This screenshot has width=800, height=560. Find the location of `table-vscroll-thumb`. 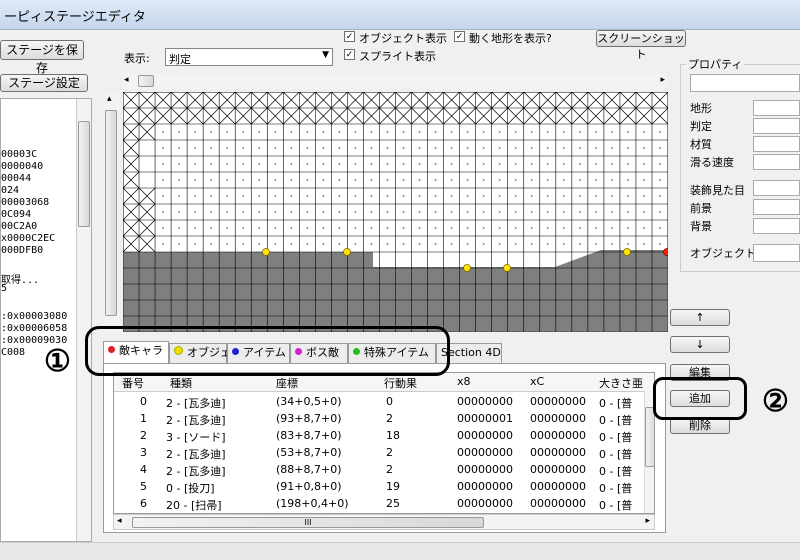

table-vscroll-thumb is located at coordinates (649, 437).